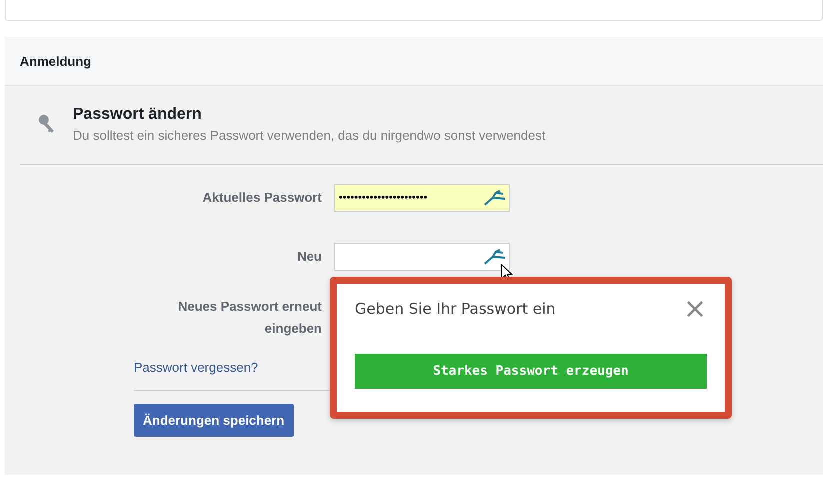 The width and height of the screenshot is (823, 502). I want to click on close-button: ×, so click(695, 309).